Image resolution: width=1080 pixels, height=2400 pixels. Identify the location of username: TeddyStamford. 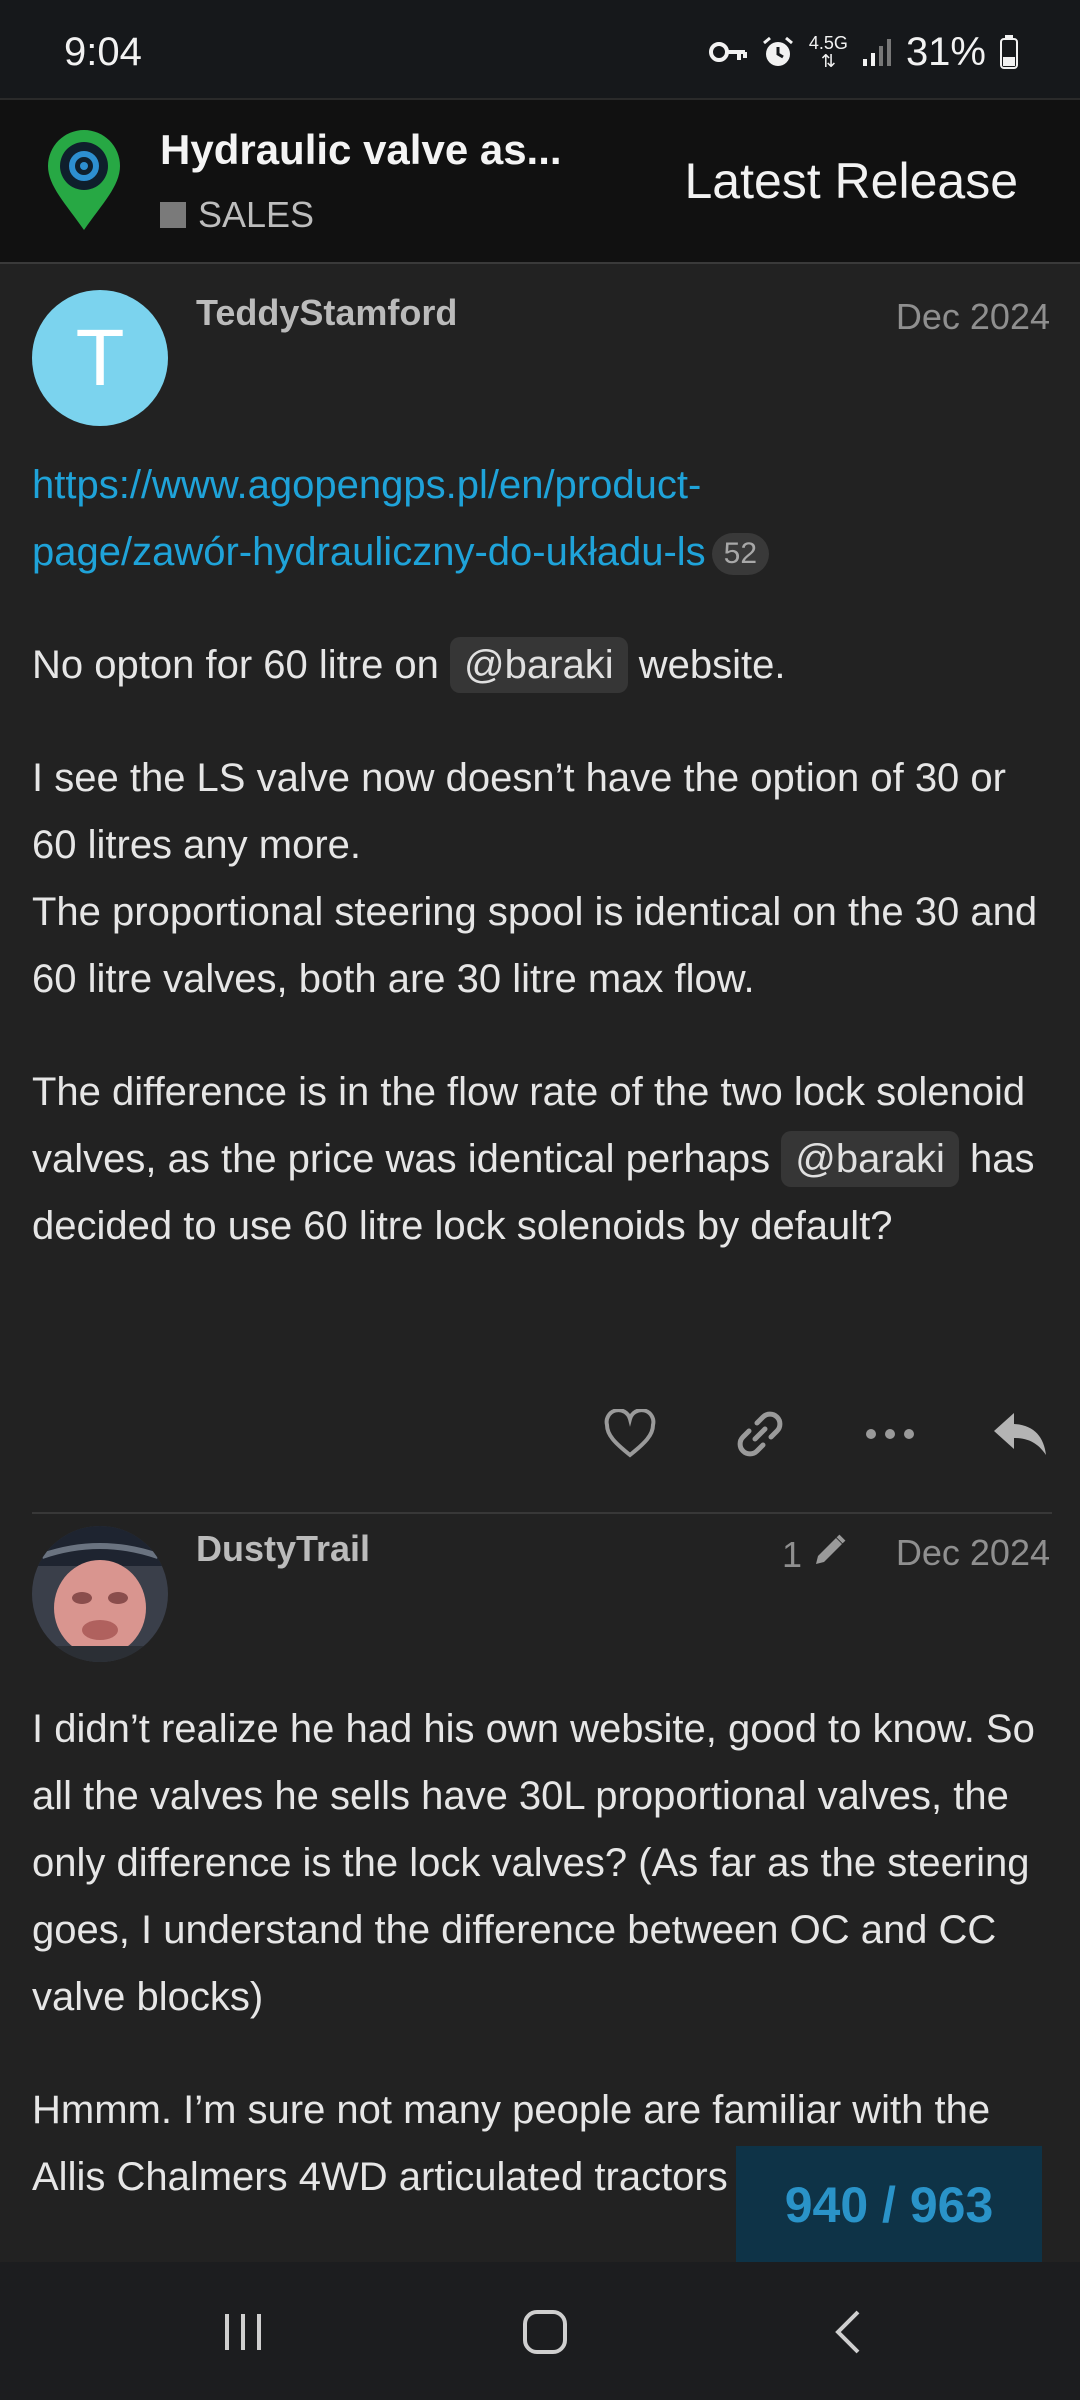
(326, 313).